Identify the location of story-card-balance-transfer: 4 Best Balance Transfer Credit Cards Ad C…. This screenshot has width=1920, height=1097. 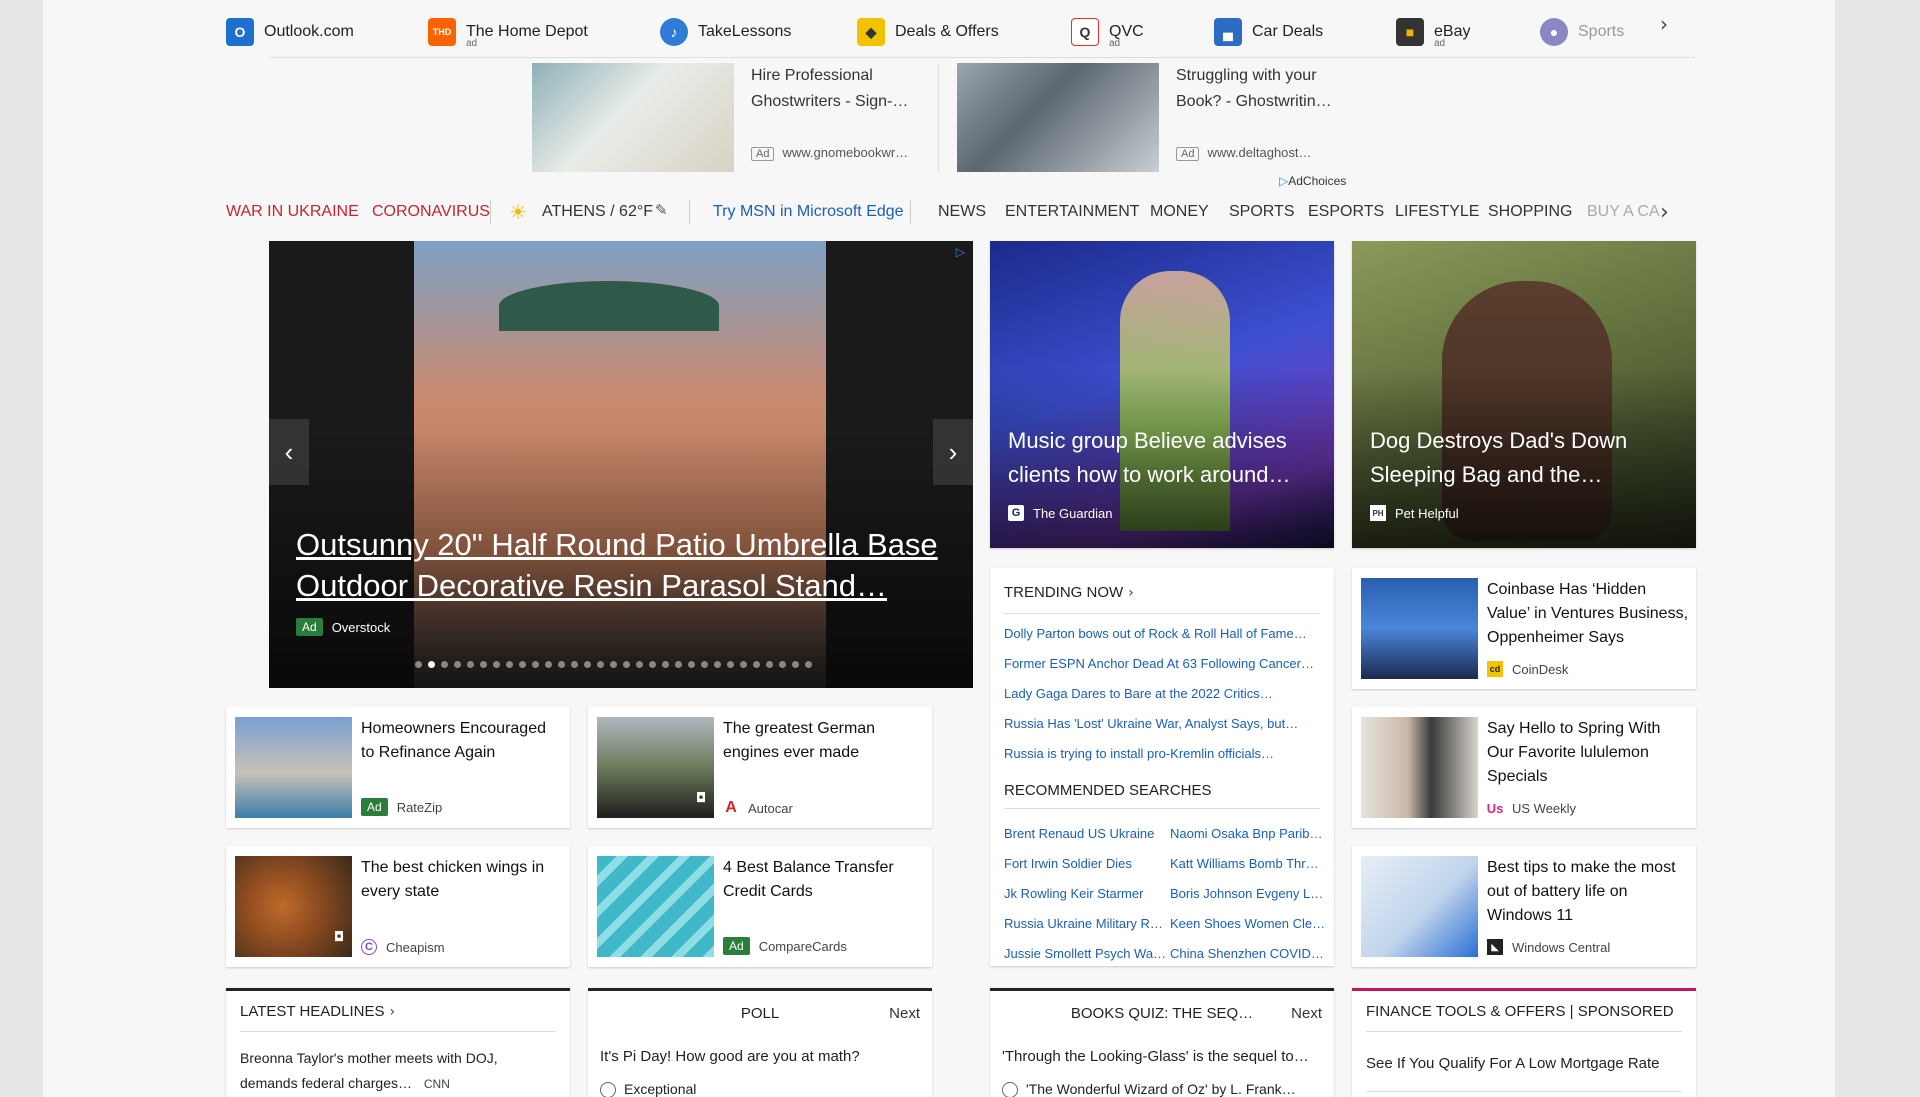
(760, 906).